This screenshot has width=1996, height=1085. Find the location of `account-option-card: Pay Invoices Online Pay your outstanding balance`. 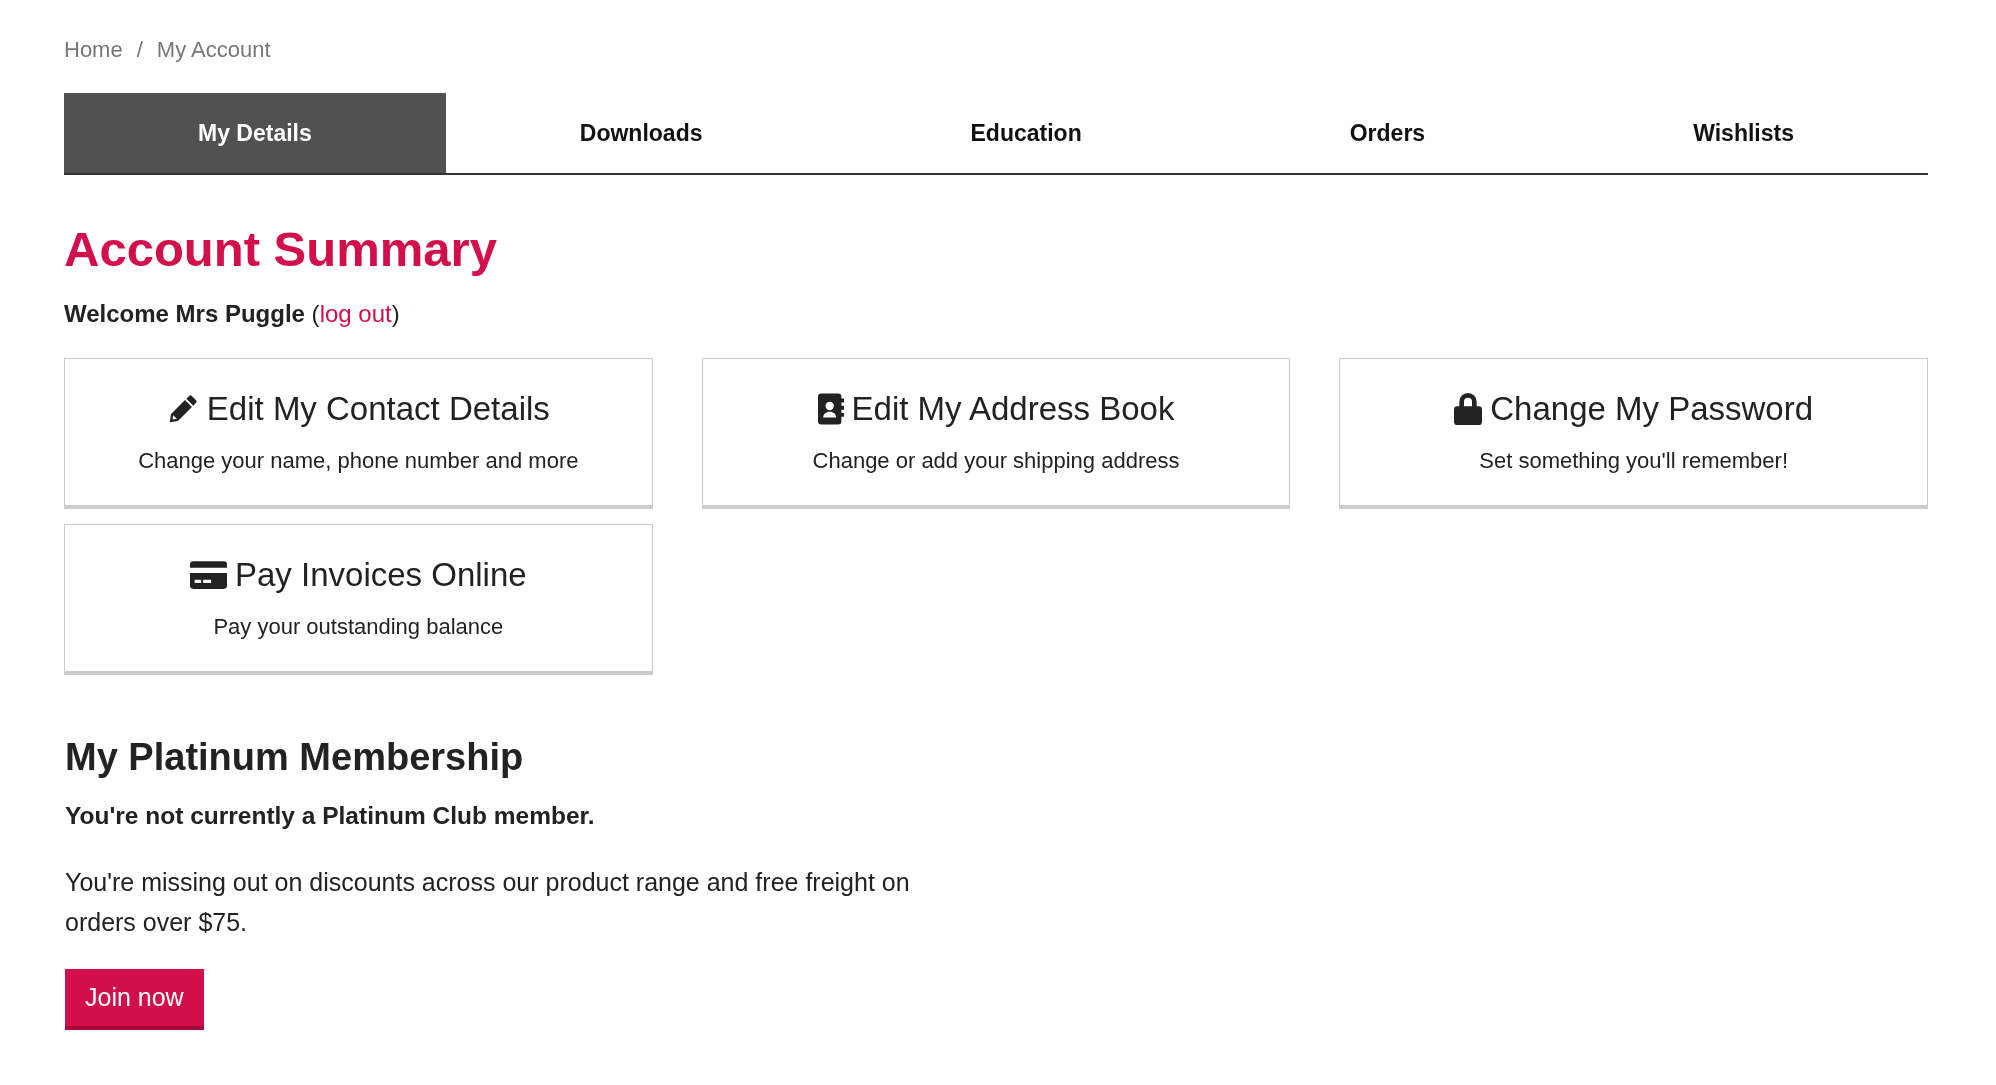

account-option-card: Pay Invoices Online Pay your outstanding balance is located at coordinates (358, 599).